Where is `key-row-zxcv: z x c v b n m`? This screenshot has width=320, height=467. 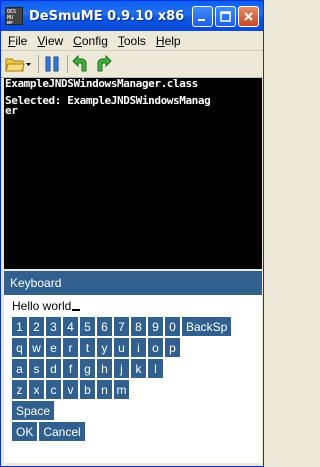 key-row-zxcv: z x c v b n m is located at coordinates (133, 389).